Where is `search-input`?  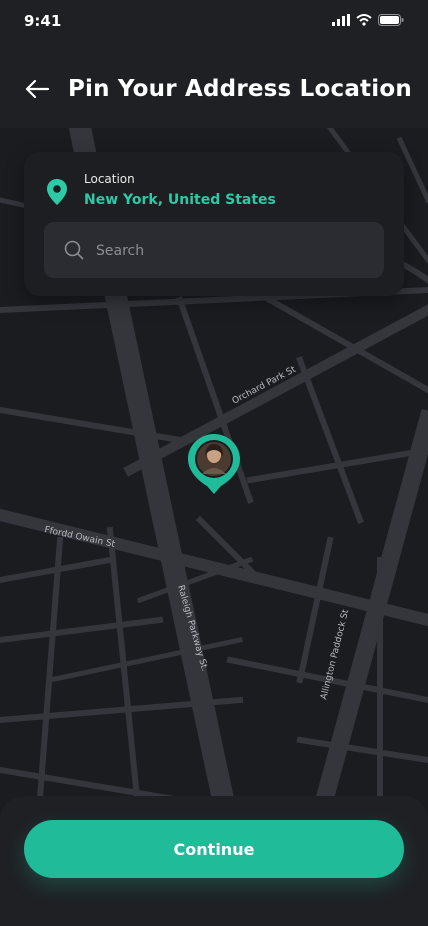 search-input is located at coordinates (236, 251).